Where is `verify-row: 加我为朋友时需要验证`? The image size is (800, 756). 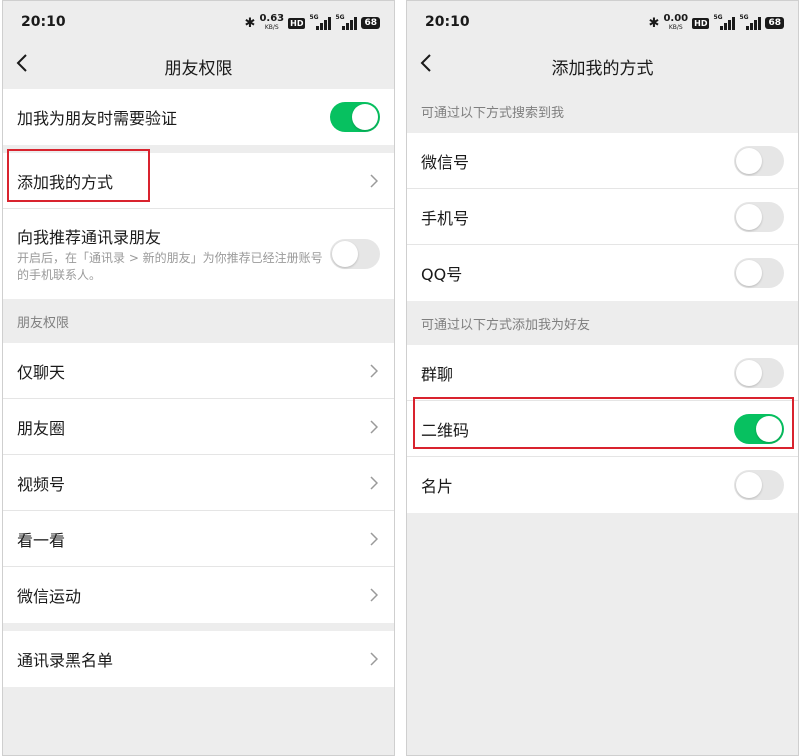 verify-row: 加我为朋友时需要验证 is located at coordinates (198, 117).